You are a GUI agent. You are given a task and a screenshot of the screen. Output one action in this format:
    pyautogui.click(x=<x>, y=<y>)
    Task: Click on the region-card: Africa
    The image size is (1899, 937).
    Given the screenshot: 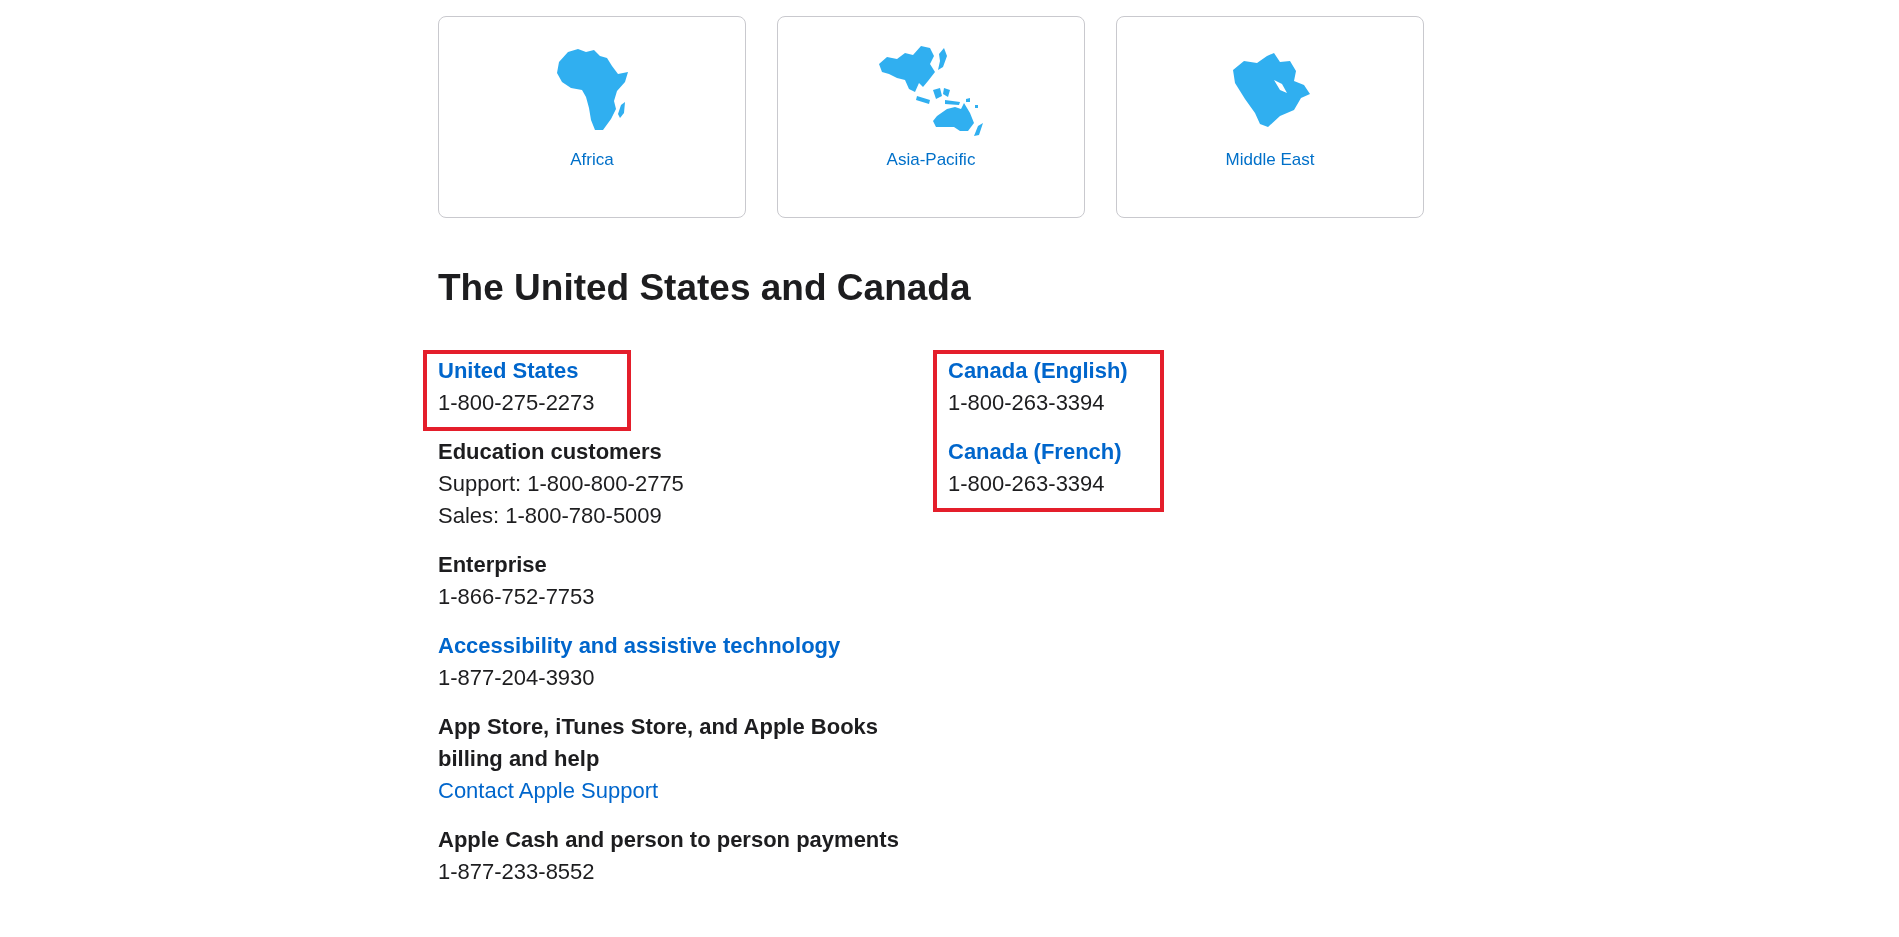 What is the action you would take?
    pyautogui.click(x=592, y=117)
    